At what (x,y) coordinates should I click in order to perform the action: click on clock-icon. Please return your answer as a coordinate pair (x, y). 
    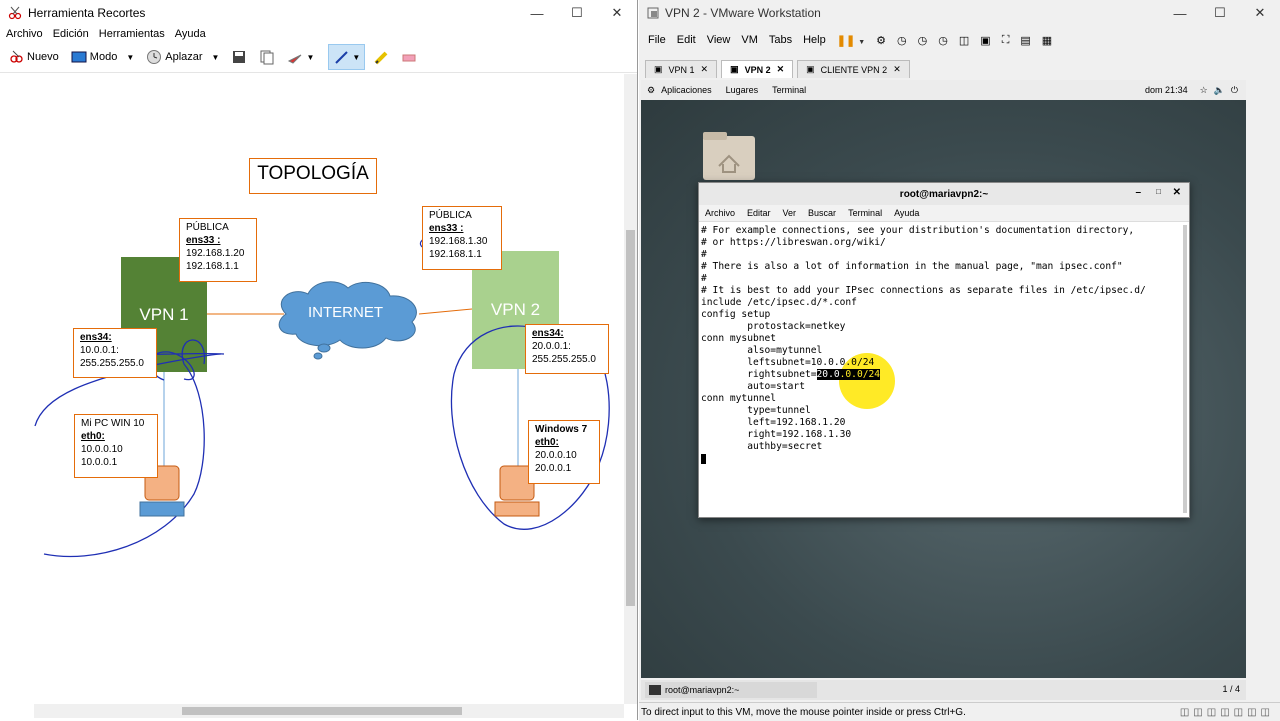
    Looking at the image, I should click on (154, 57).